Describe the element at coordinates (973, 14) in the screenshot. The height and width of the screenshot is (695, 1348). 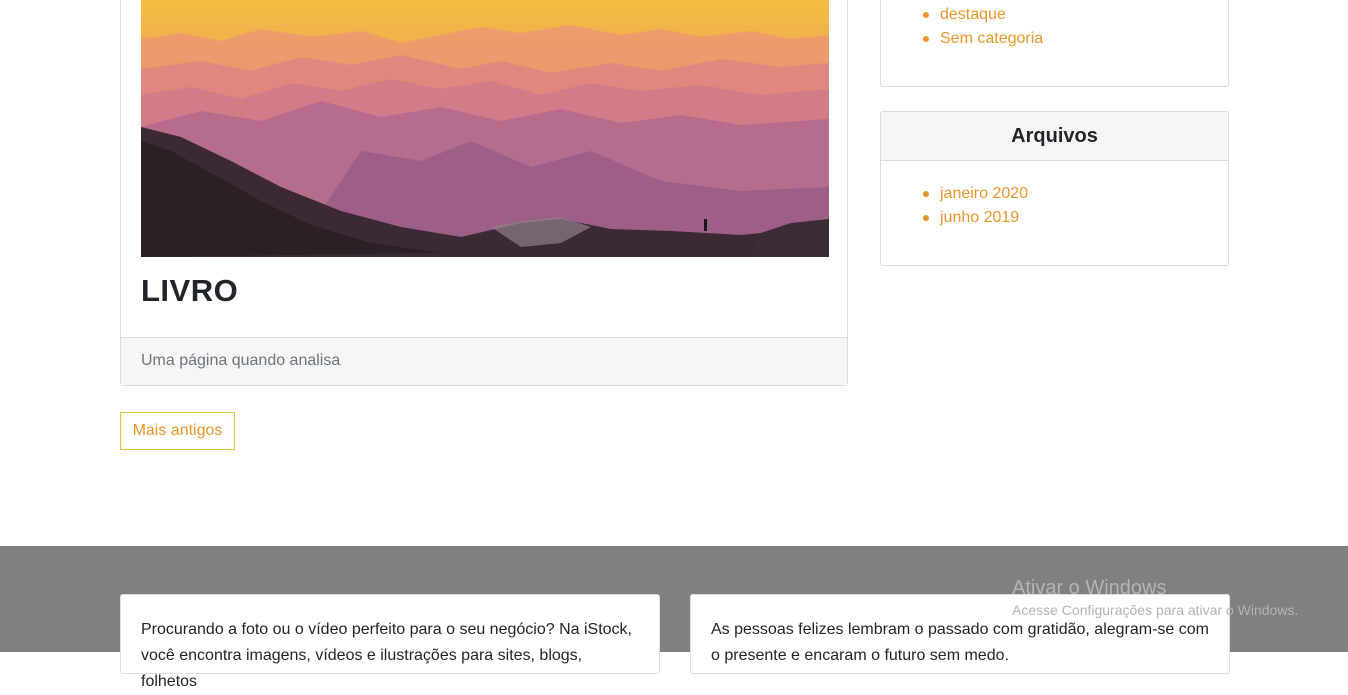
I see `category-link: destaque` at that location.